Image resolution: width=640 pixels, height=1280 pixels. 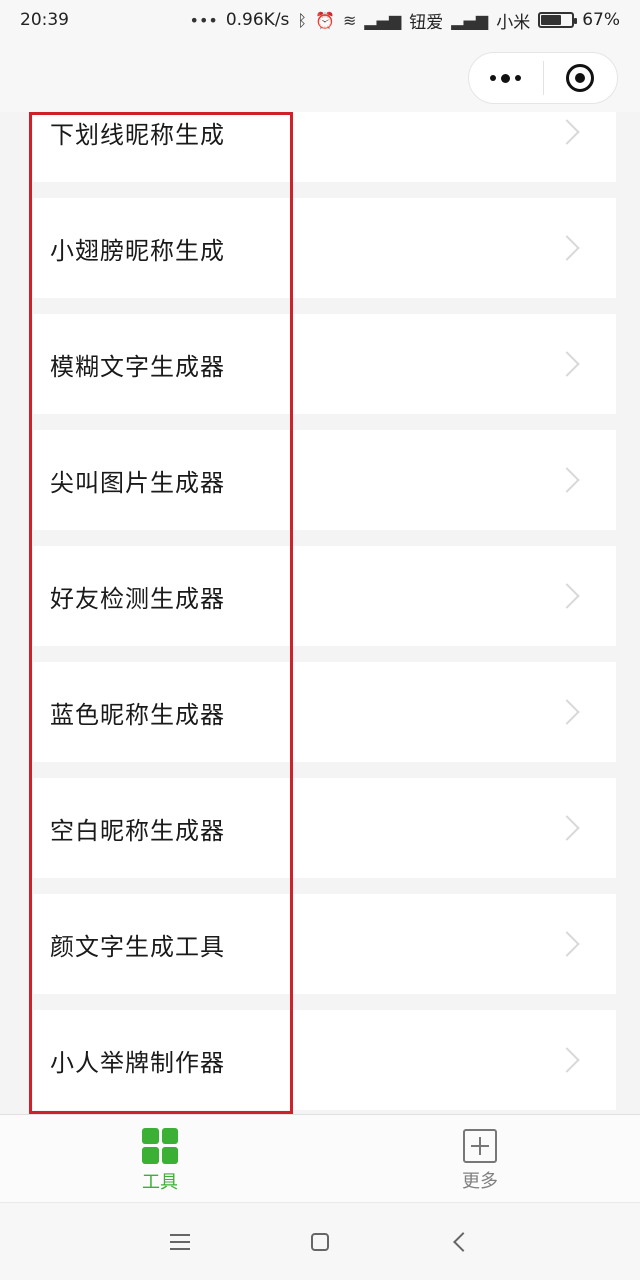 What do you see at coordinates (463, 1241) in the screenshot?
I see `back-icon` at bounding box center [463, 1241].